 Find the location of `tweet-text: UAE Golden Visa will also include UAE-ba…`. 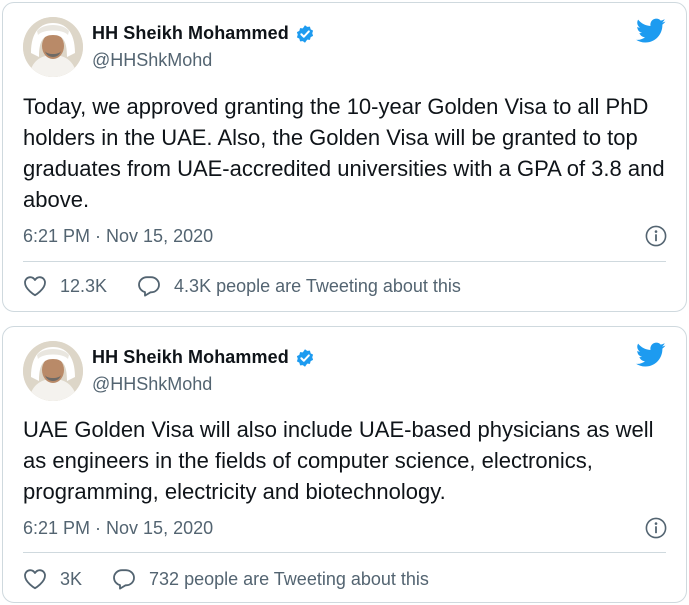

tweet-text: UAE Golden Visa will also include UAE-ba… is located at coordinates (338, 460).